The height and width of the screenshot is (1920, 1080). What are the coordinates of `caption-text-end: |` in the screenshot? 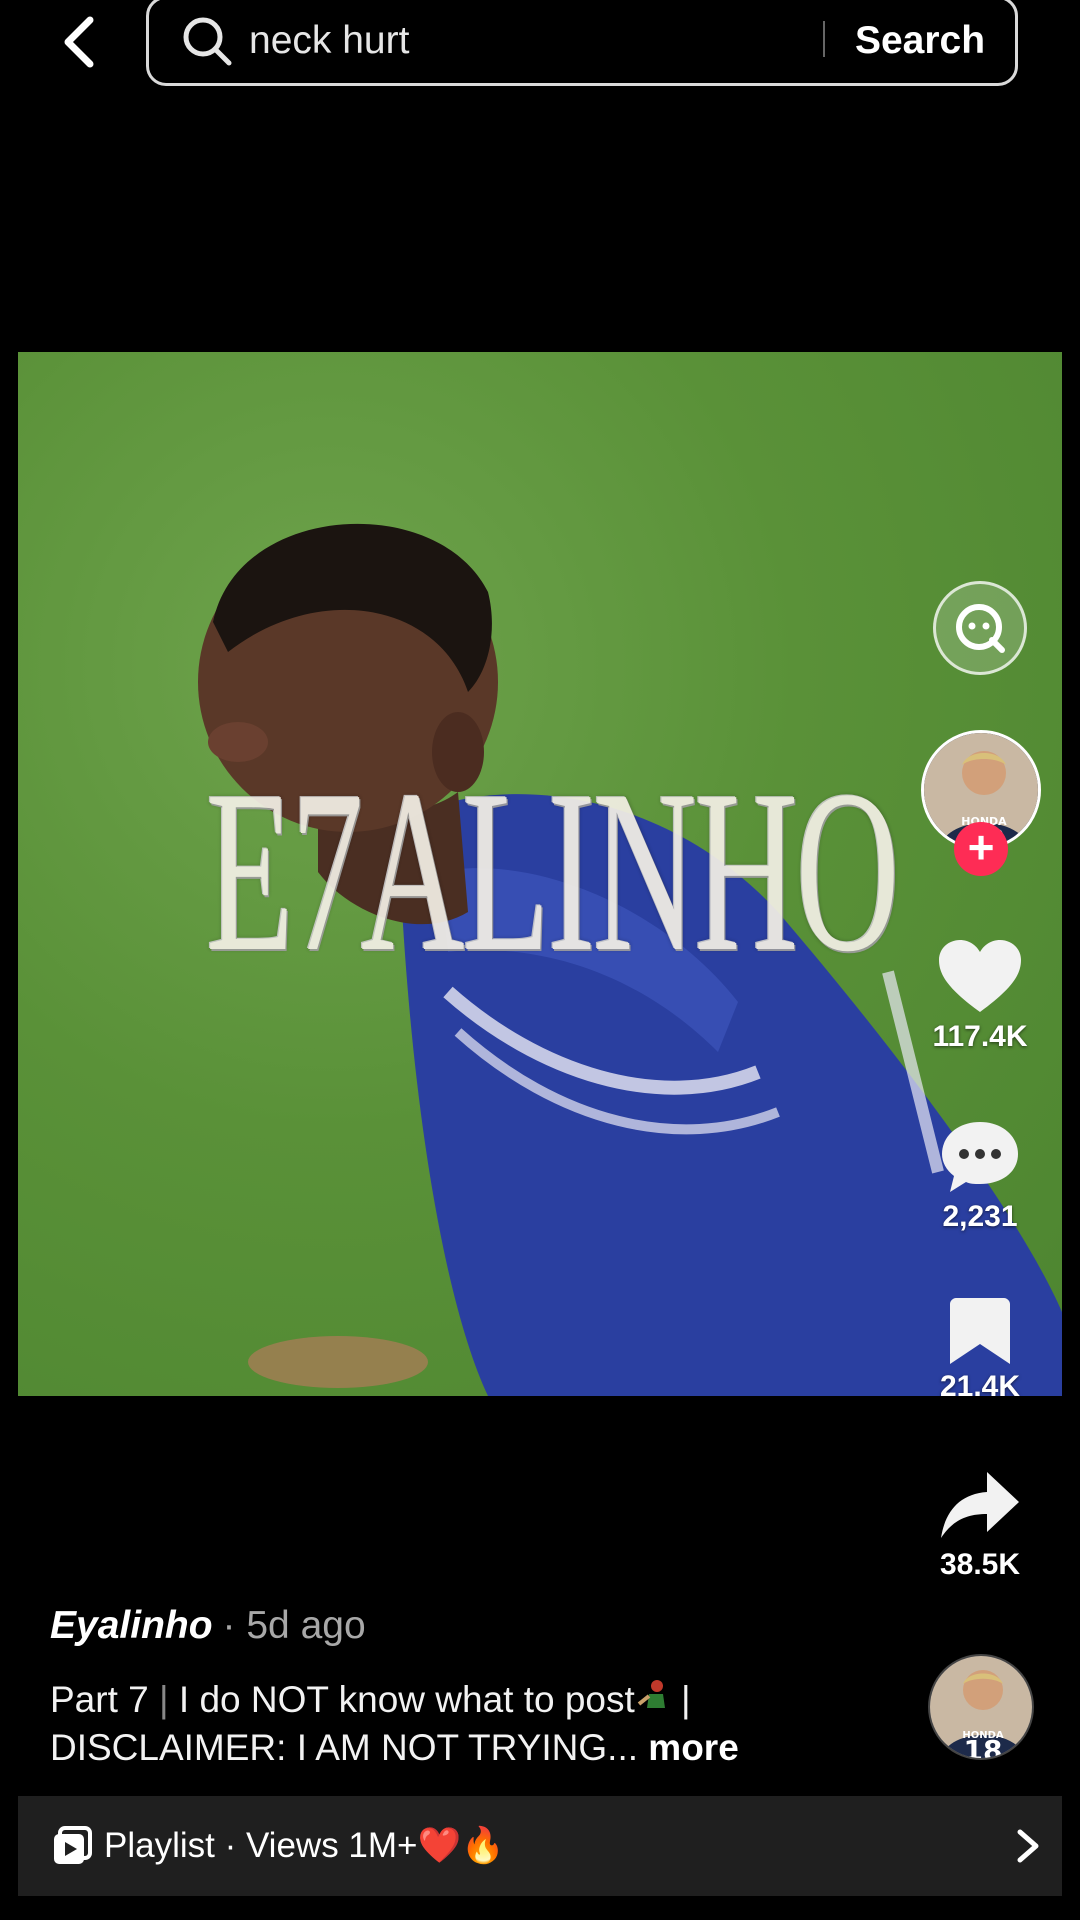 It's located at (680, 1699).